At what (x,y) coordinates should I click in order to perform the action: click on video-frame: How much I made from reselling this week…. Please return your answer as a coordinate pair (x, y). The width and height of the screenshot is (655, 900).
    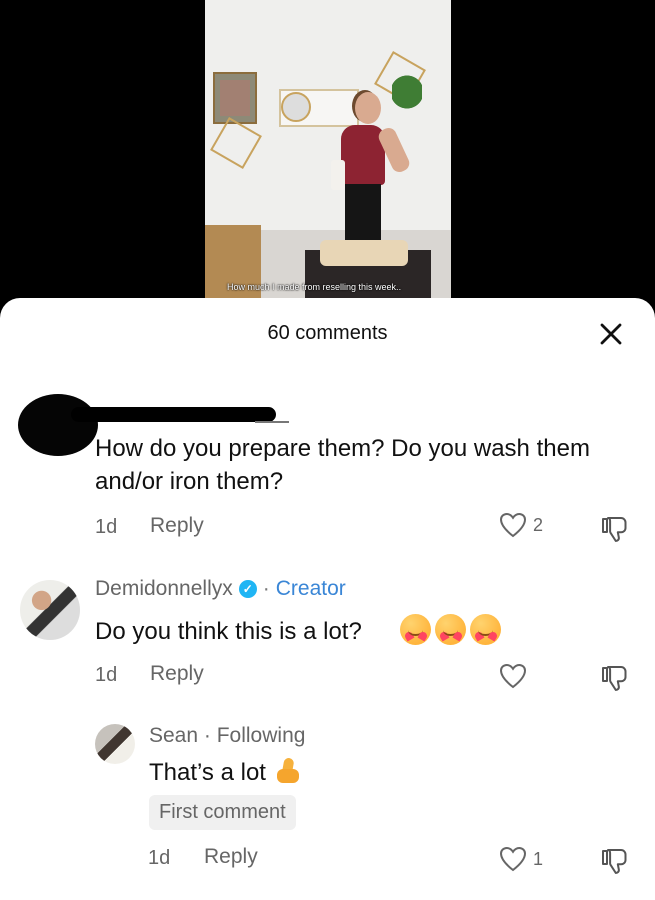
    Looking at the image, I should click on (328, 150).